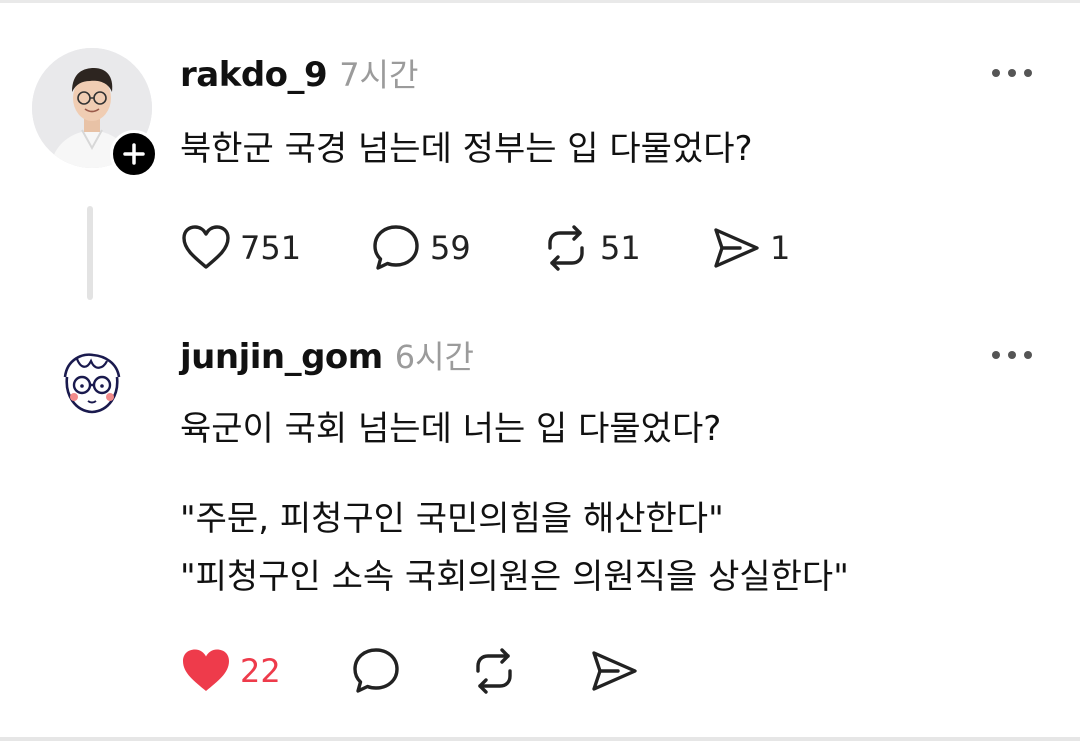 This screenshot has height=741, width=1080. Describe the element at coordinates (452, 519) in the screenshot. I see `post-text-line: "주문, 피청구인 국민의힘을 해산한다"` at that location.